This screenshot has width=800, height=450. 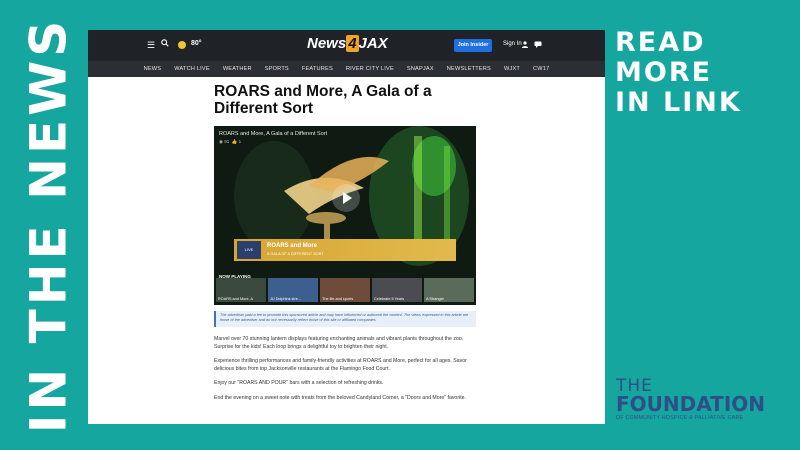 I want to click on playlist-item-title: Celebrate 5 Years, so click(x=389, y=299).